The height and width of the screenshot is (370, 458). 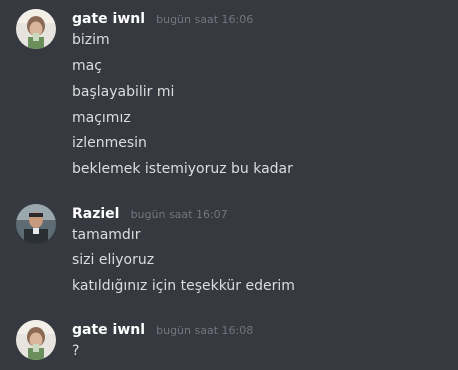 I want to click on message-text: bizim, so click(x=91, y=40).